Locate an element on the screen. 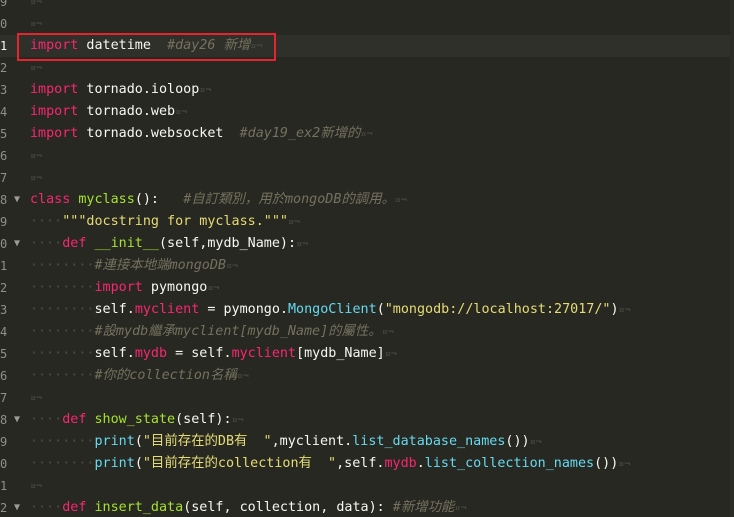 The width and height of the screenshot is (734, 517). code-token: mydb is located at coordinates (400, 463).